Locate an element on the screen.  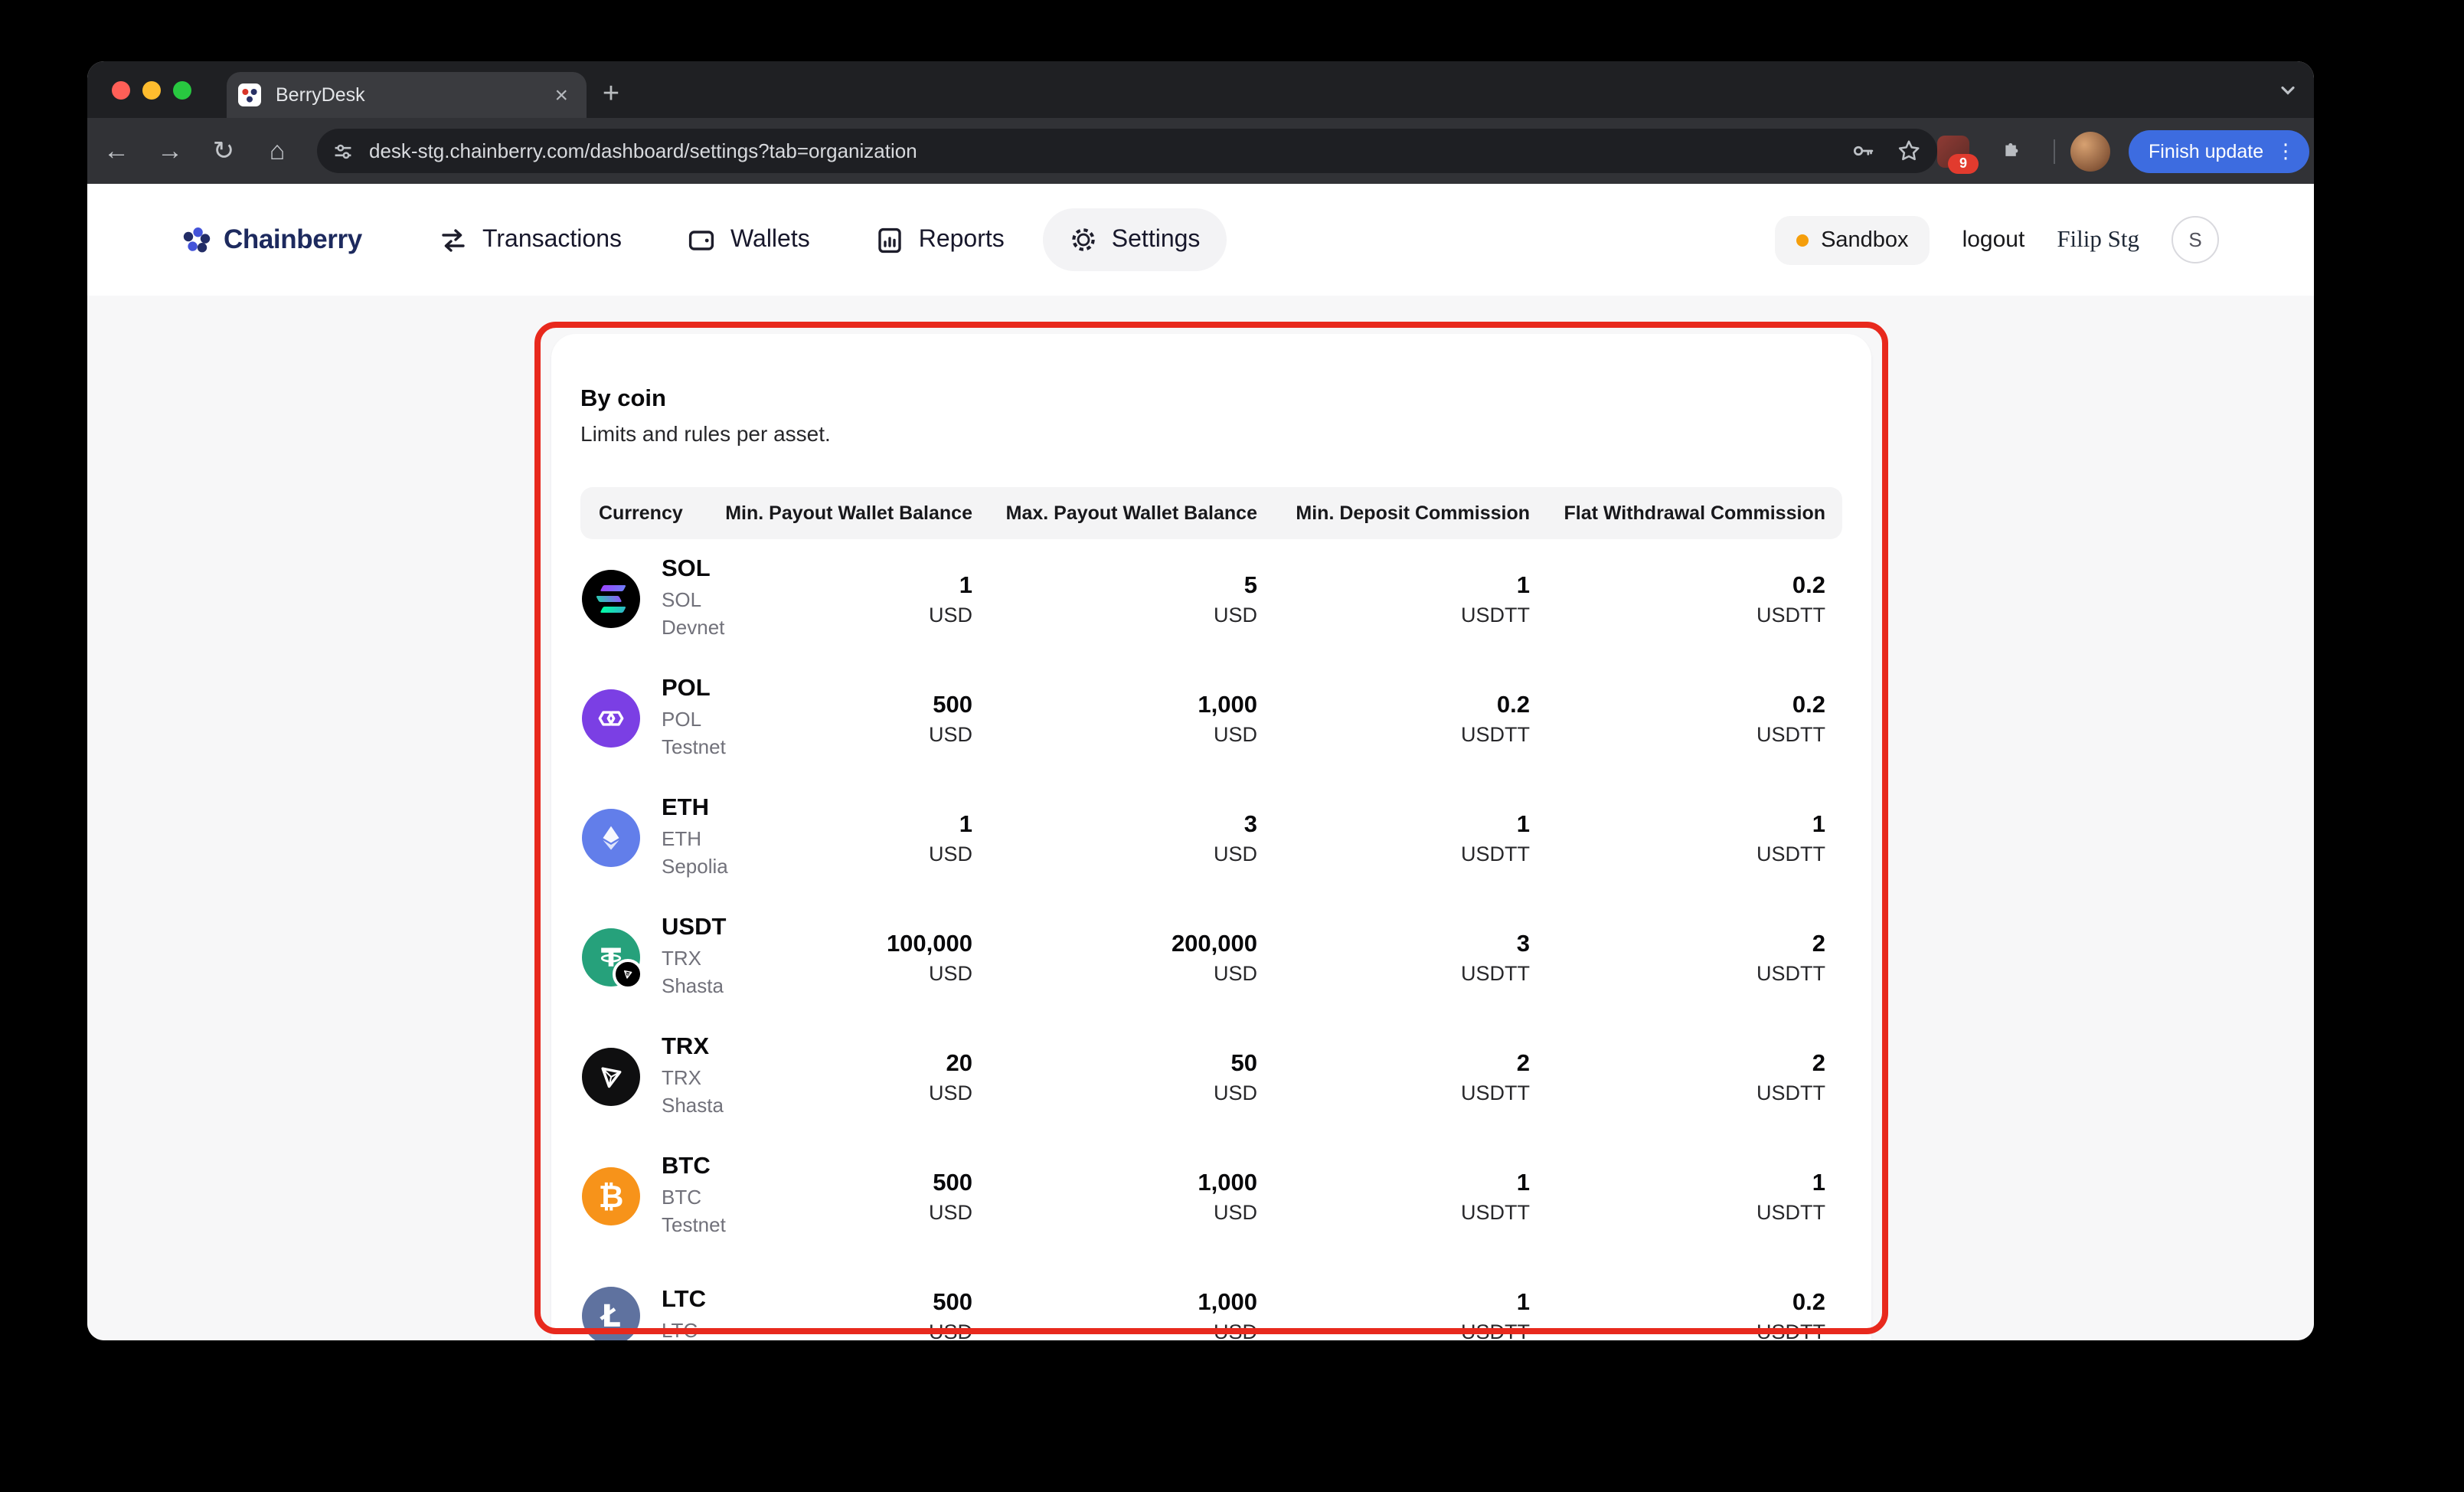
forward-button: → is located at coordinates (170, 150).